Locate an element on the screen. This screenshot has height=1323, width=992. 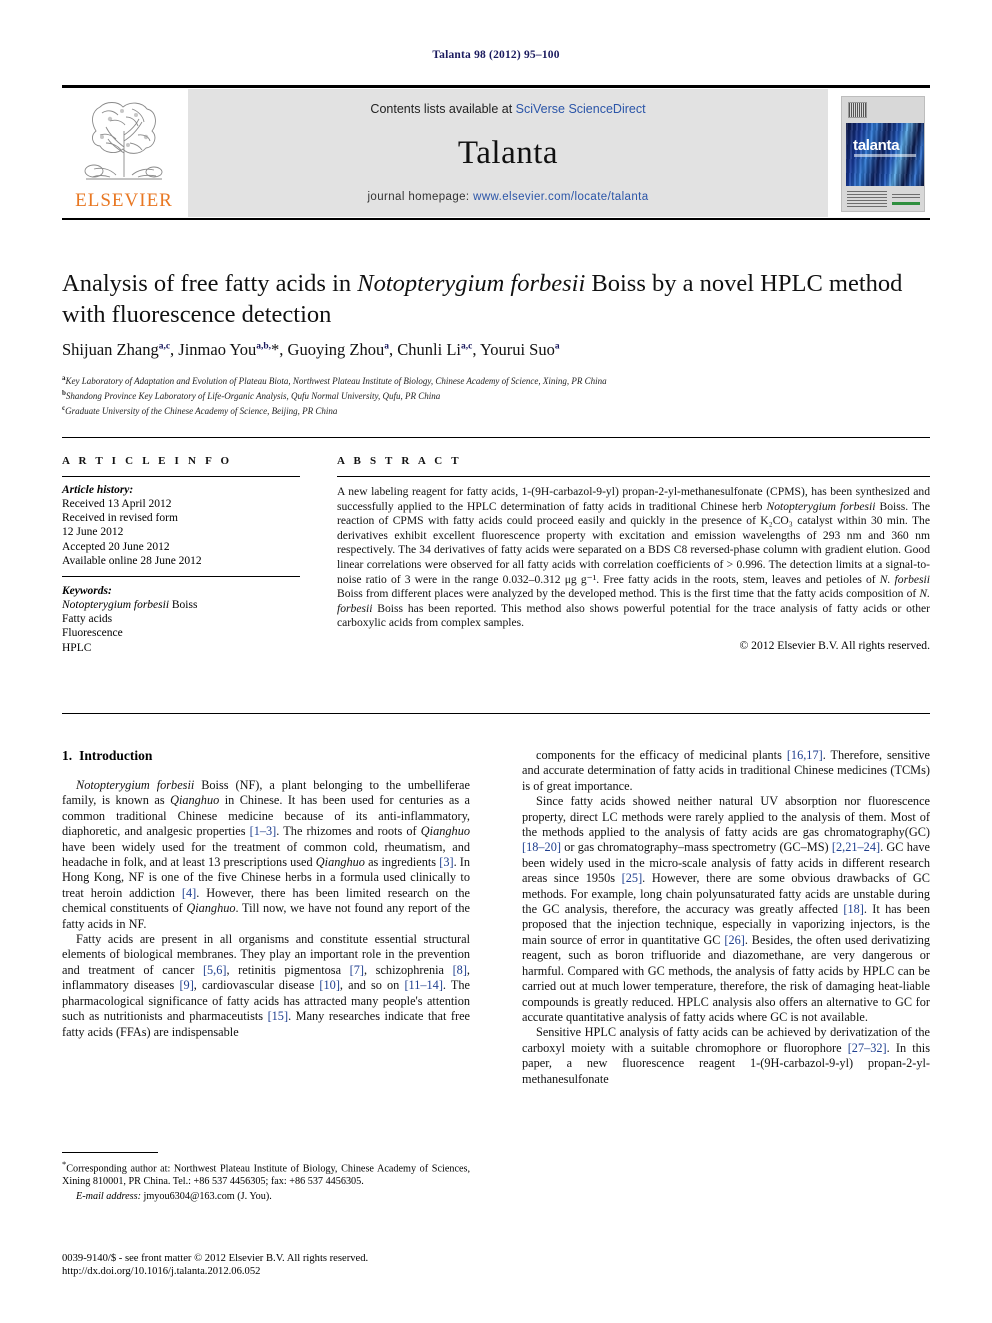
citation-reference: [8] is located at coordinates (460, 970).